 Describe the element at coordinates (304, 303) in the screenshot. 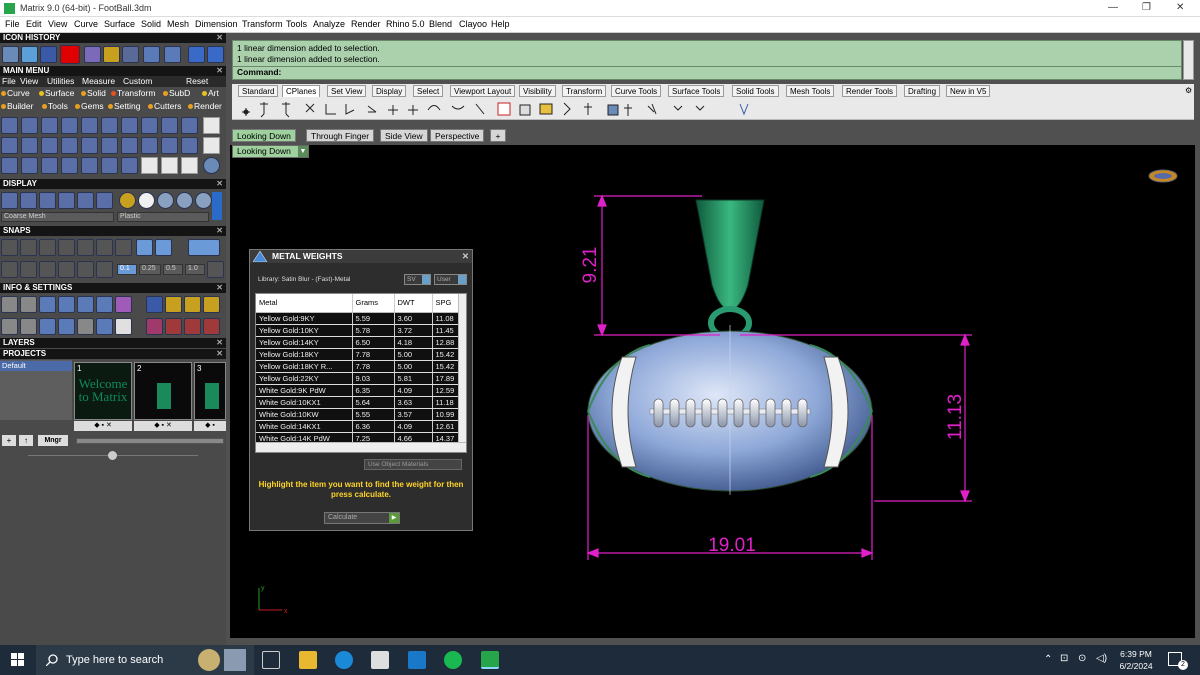

I see `col-metal: Metal` at that location.